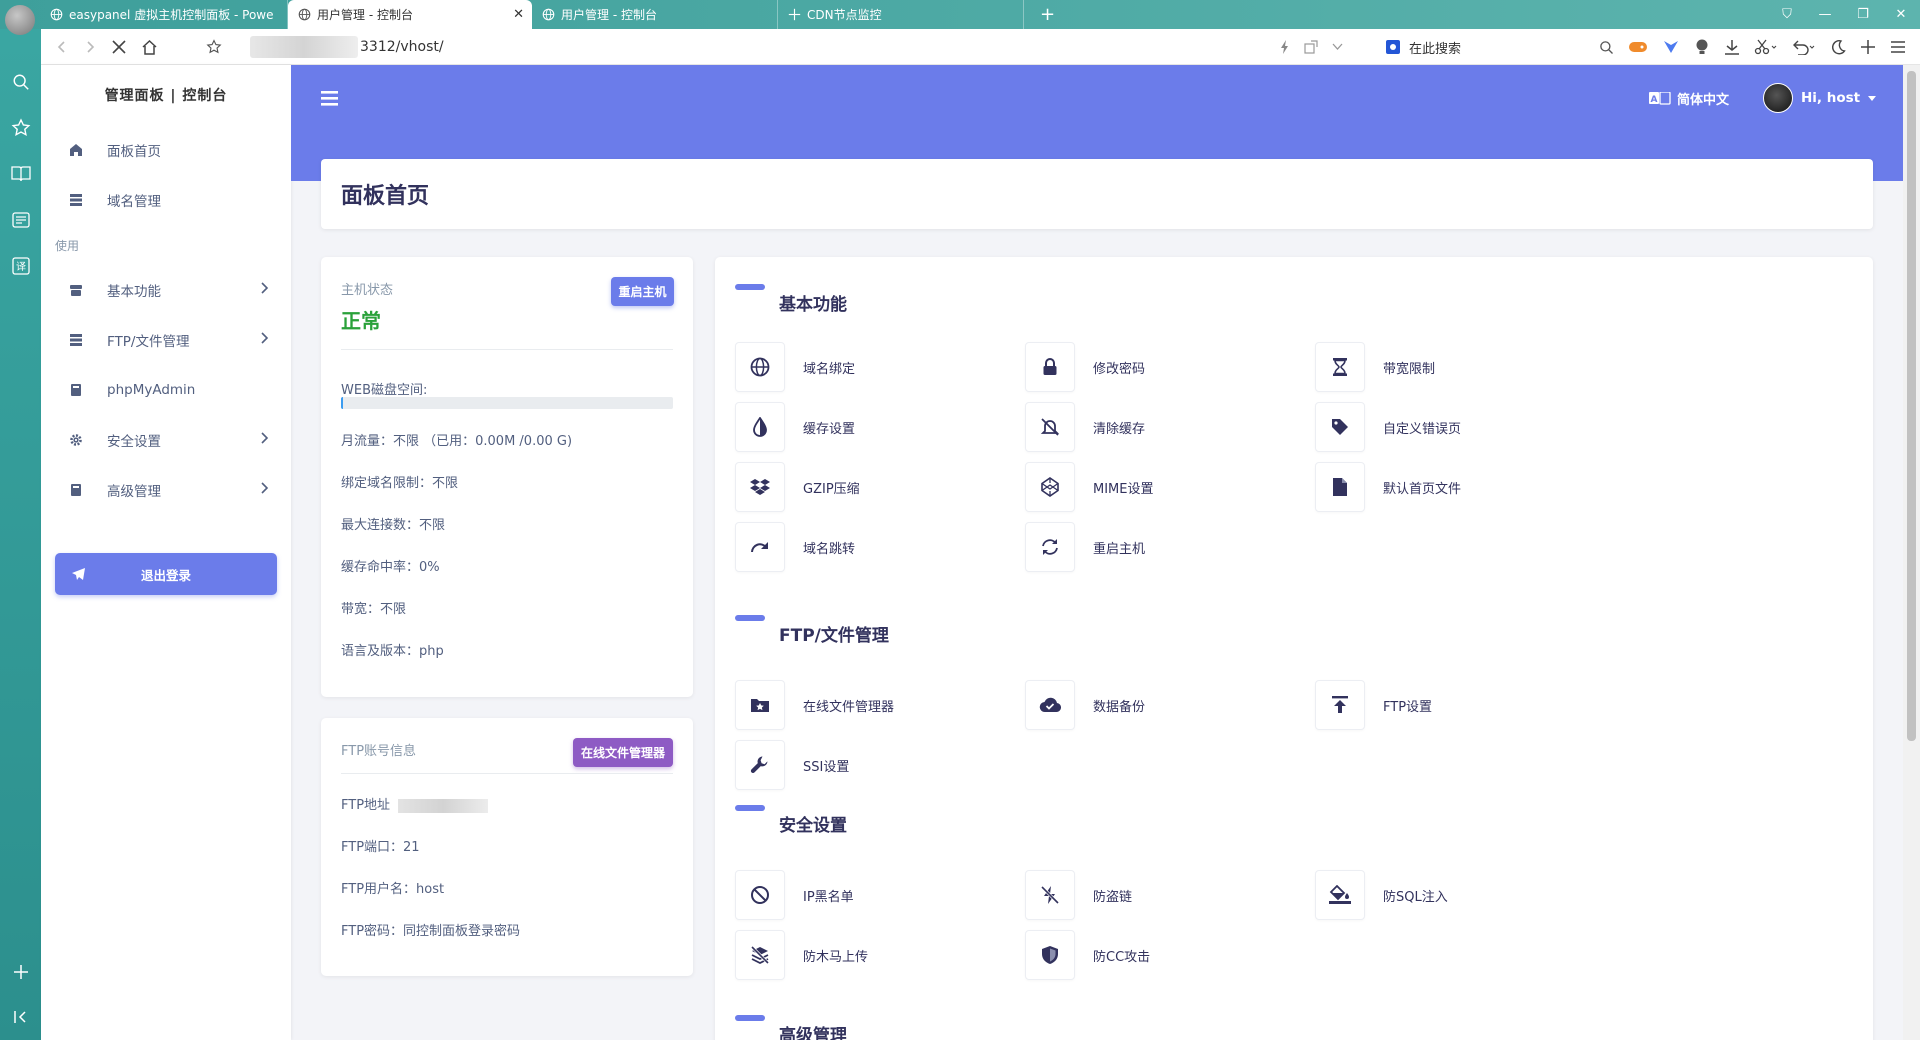  I want to click on home-icon, so click(149, 47).